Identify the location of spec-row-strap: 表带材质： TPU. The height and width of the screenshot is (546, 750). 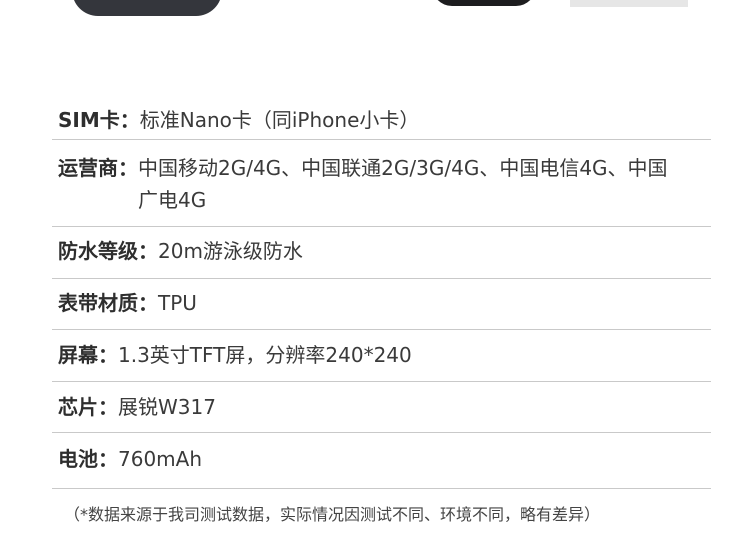
(381, 304).